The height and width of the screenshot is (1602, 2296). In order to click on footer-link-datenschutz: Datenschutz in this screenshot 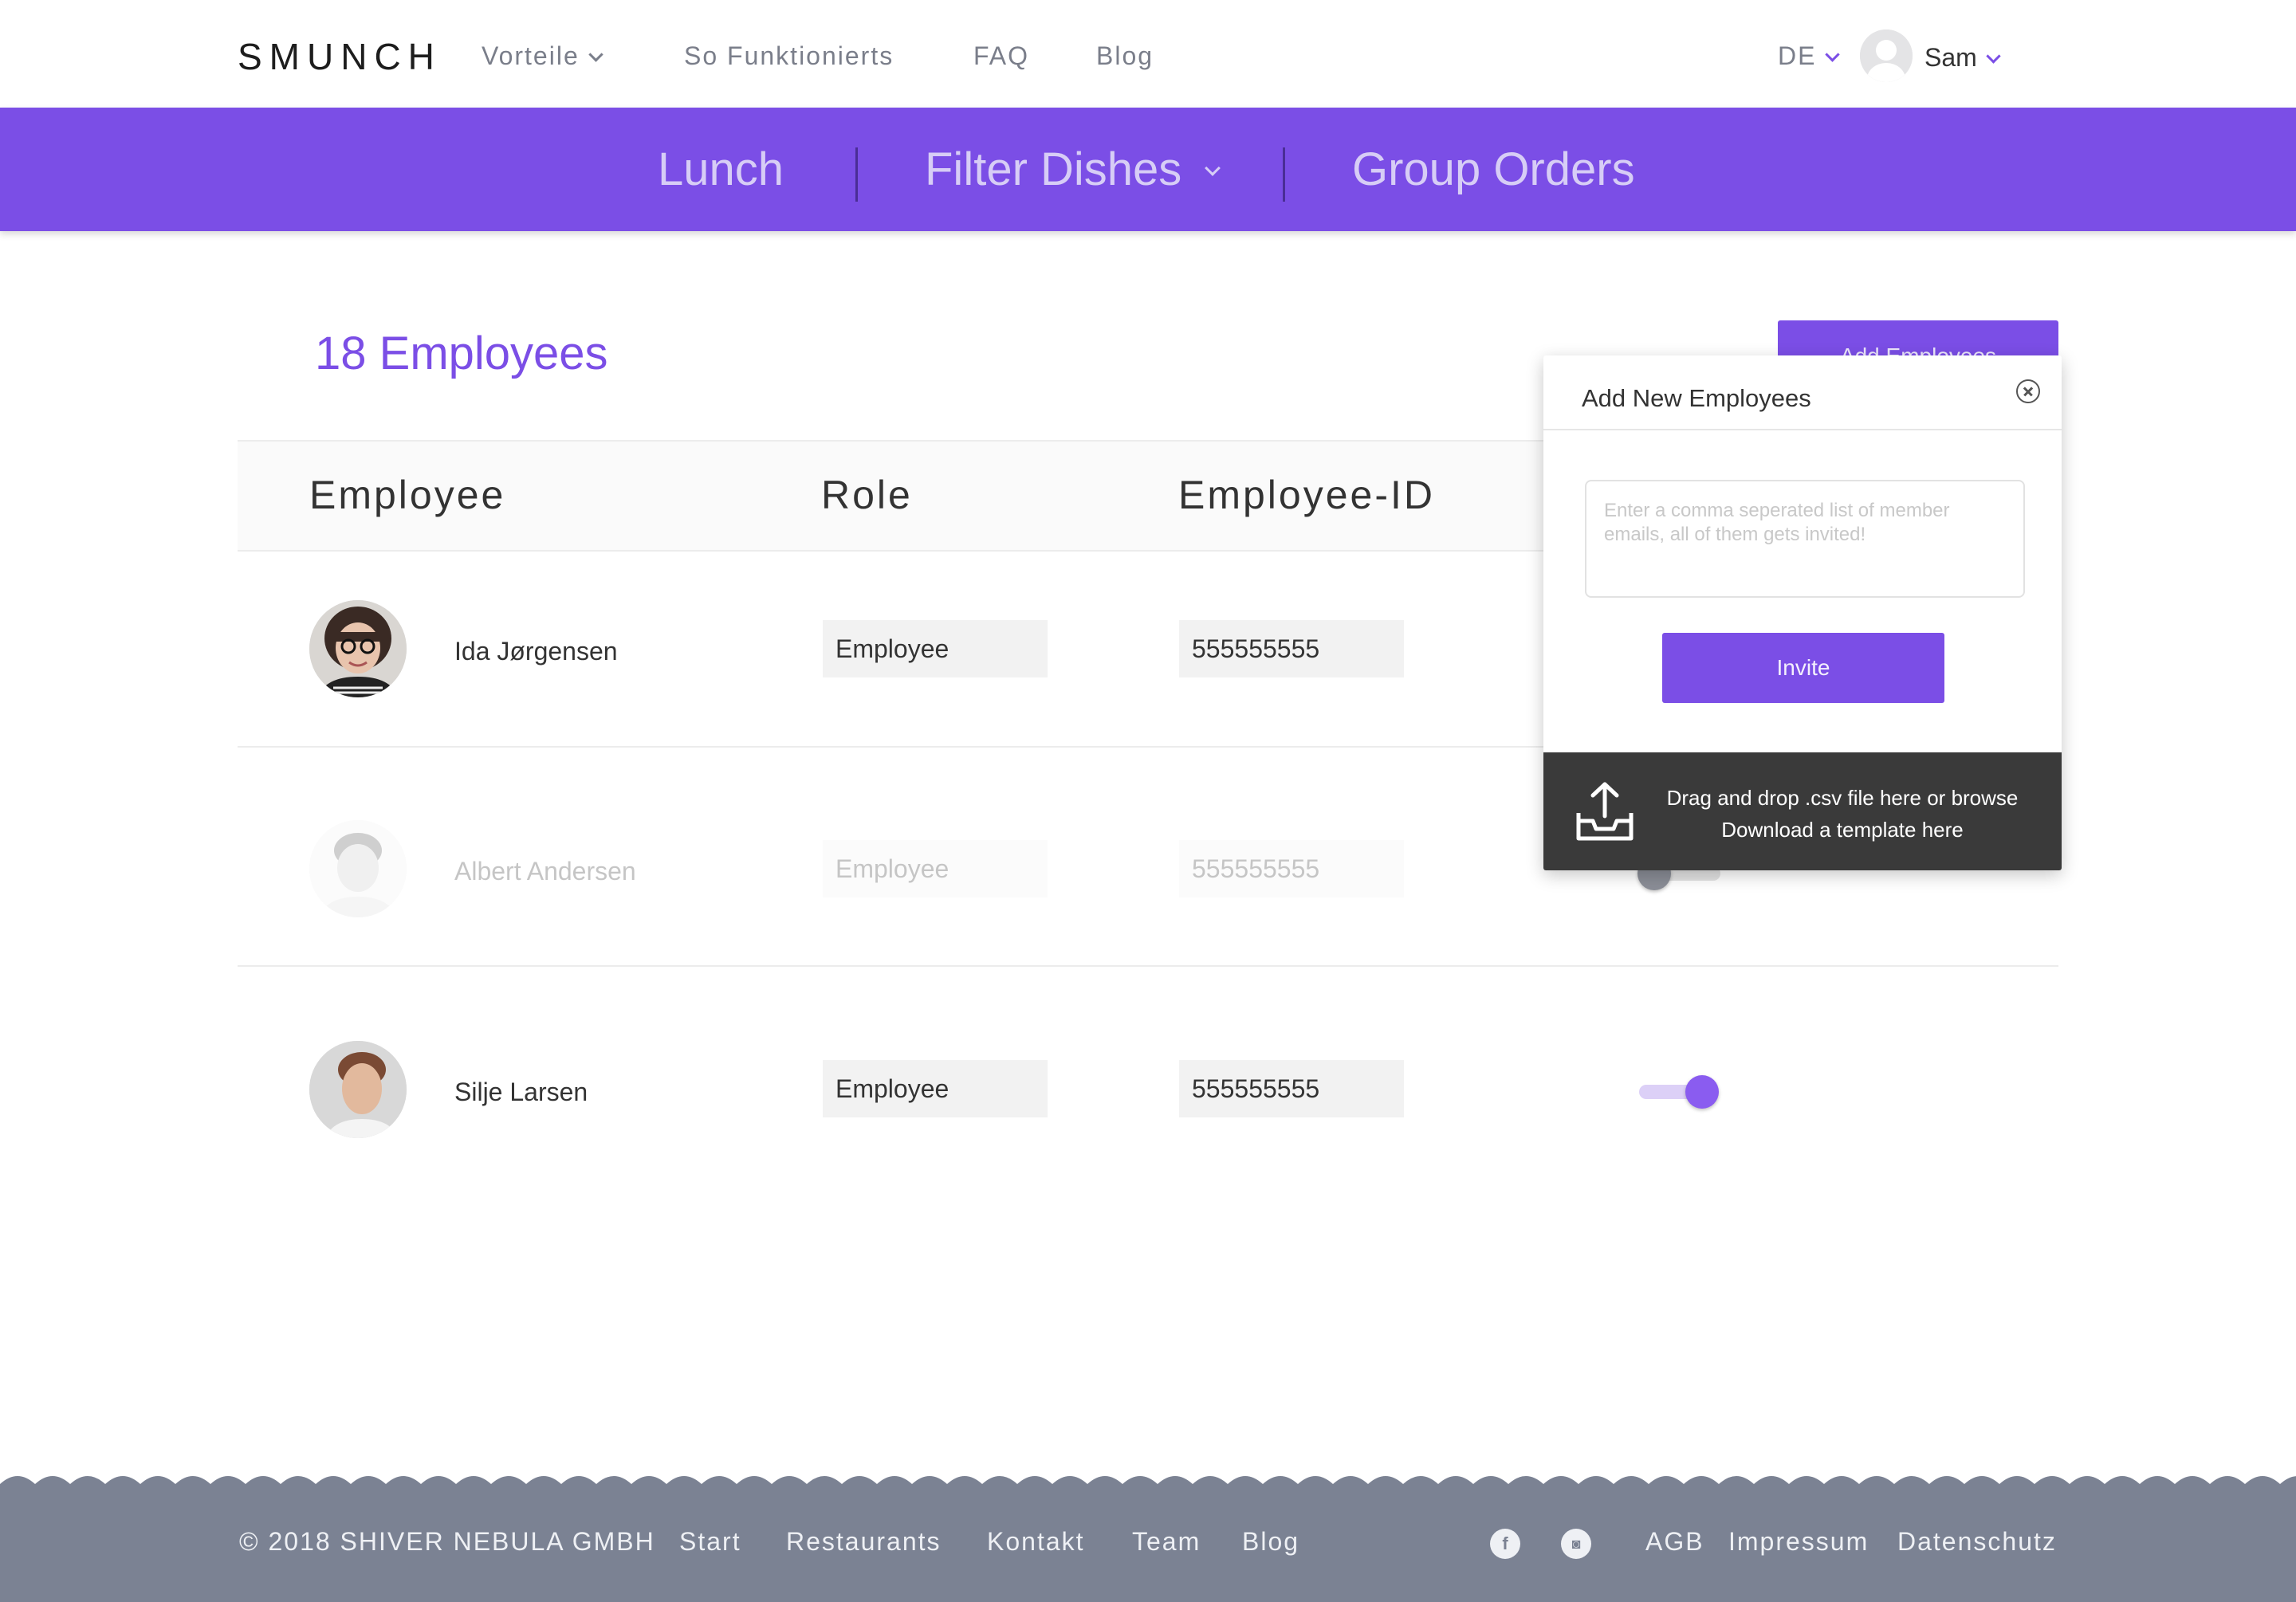, I will do `click(1977, 1542)`.